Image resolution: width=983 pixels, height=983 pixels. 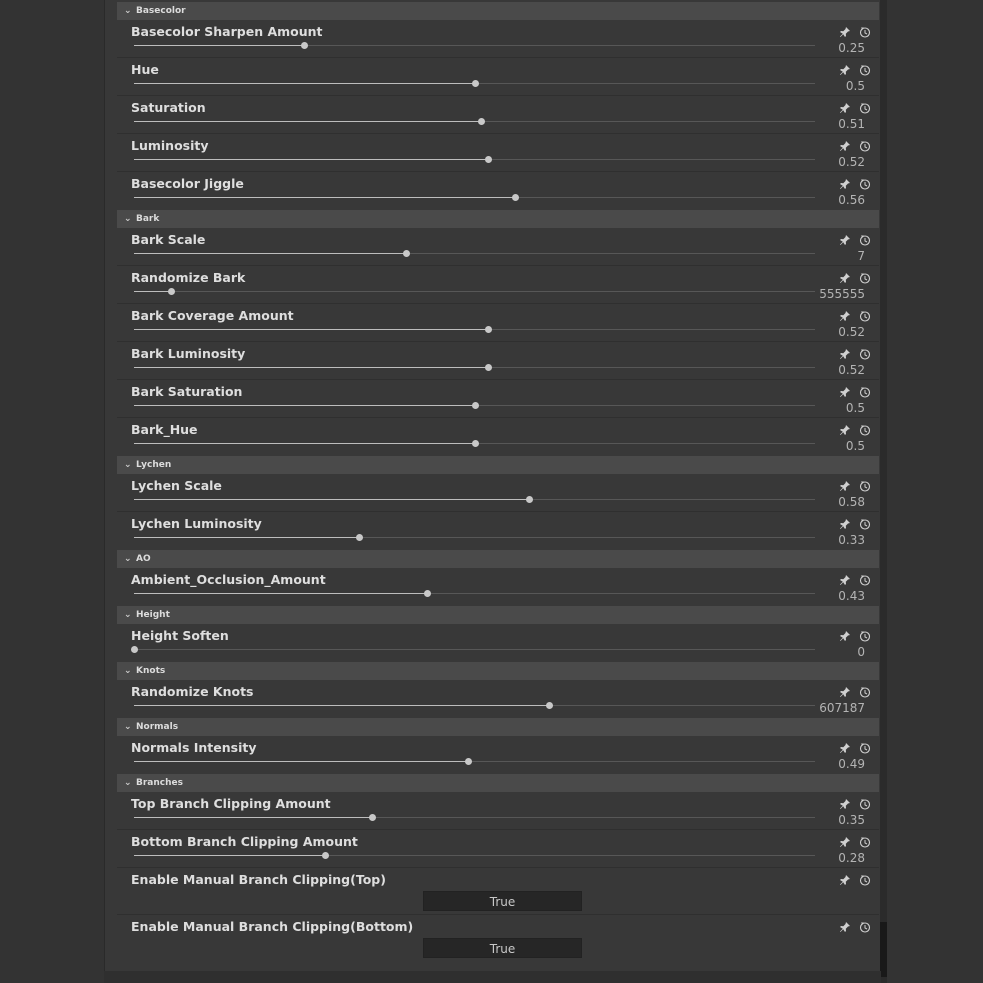 What do you see at coordinates (851, 124) in the screenshot?
I see `property-value: 0.51` at bounding box center [851, 124].